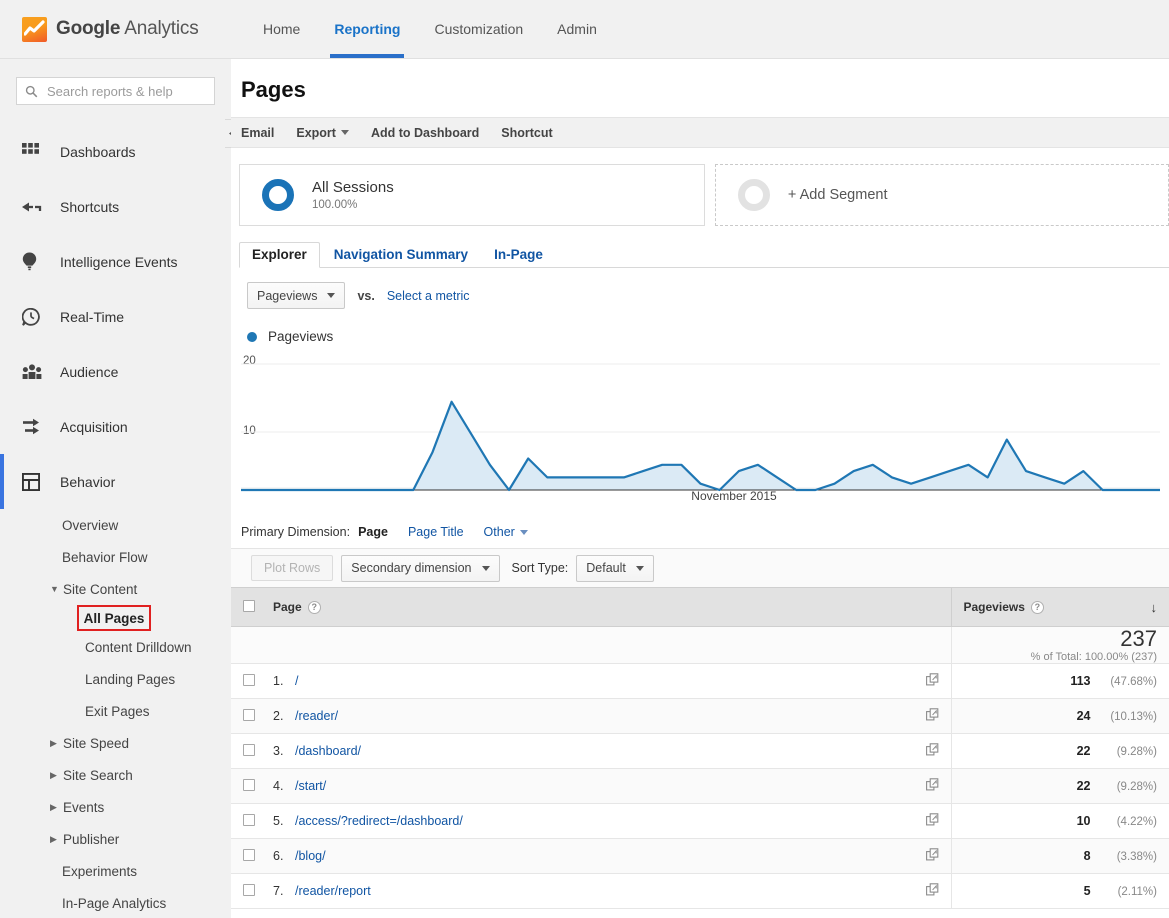  What do you see at coordinates (98, 775) in the screenshot?
I see `sidebar-subitem-label: Site Search` at bounding box center [98, 775].